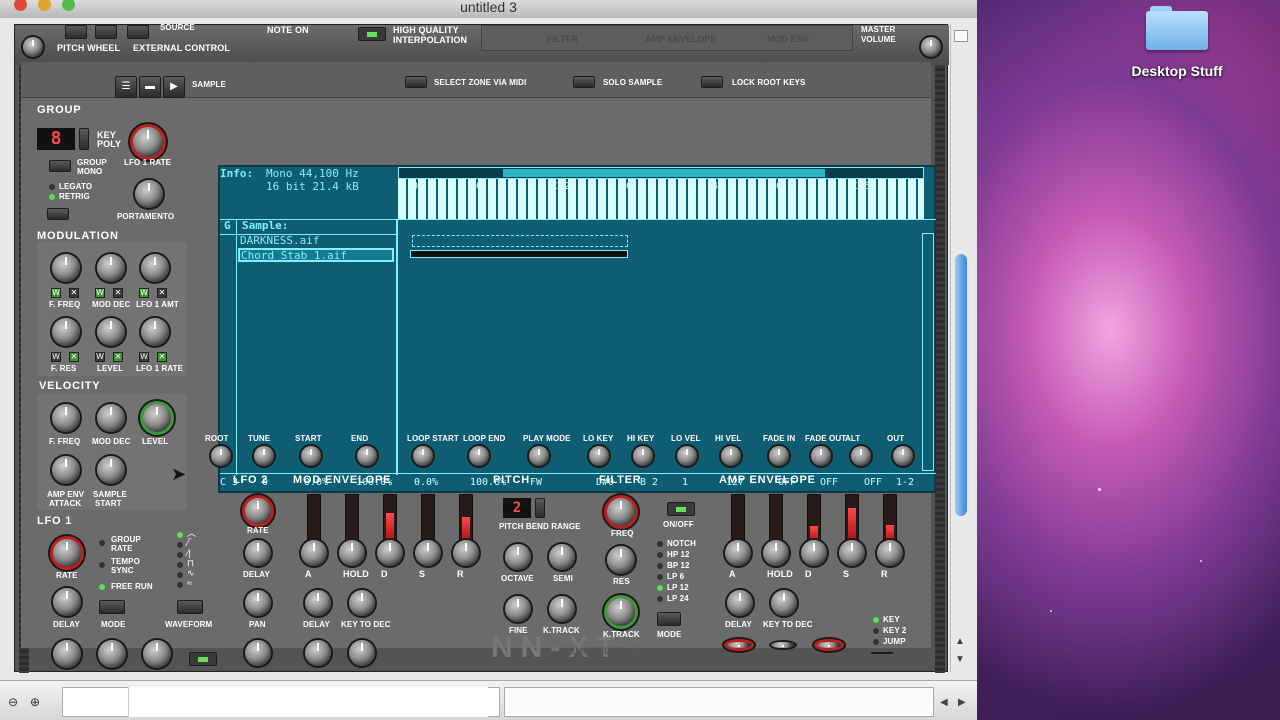 The height and width of the screenshot is (720, 1280). I want to click on lfo1-delay-knob, so click(67, 602).